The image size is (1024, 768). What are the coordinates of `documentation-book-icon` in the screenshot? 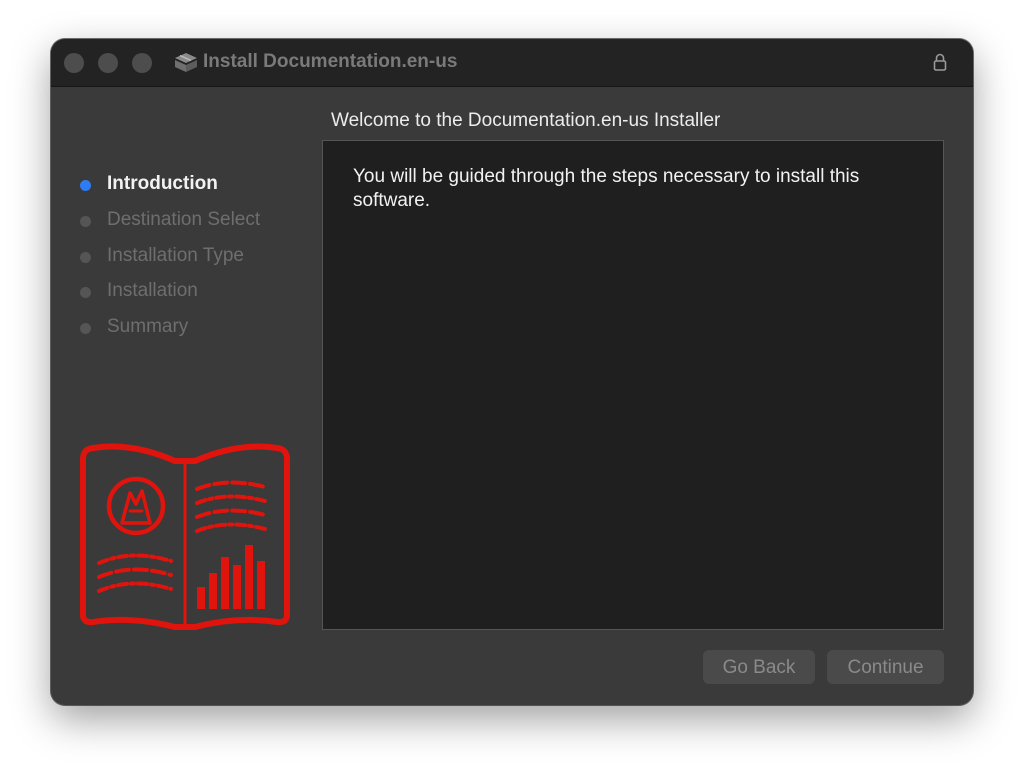 It's located at (185, 536).